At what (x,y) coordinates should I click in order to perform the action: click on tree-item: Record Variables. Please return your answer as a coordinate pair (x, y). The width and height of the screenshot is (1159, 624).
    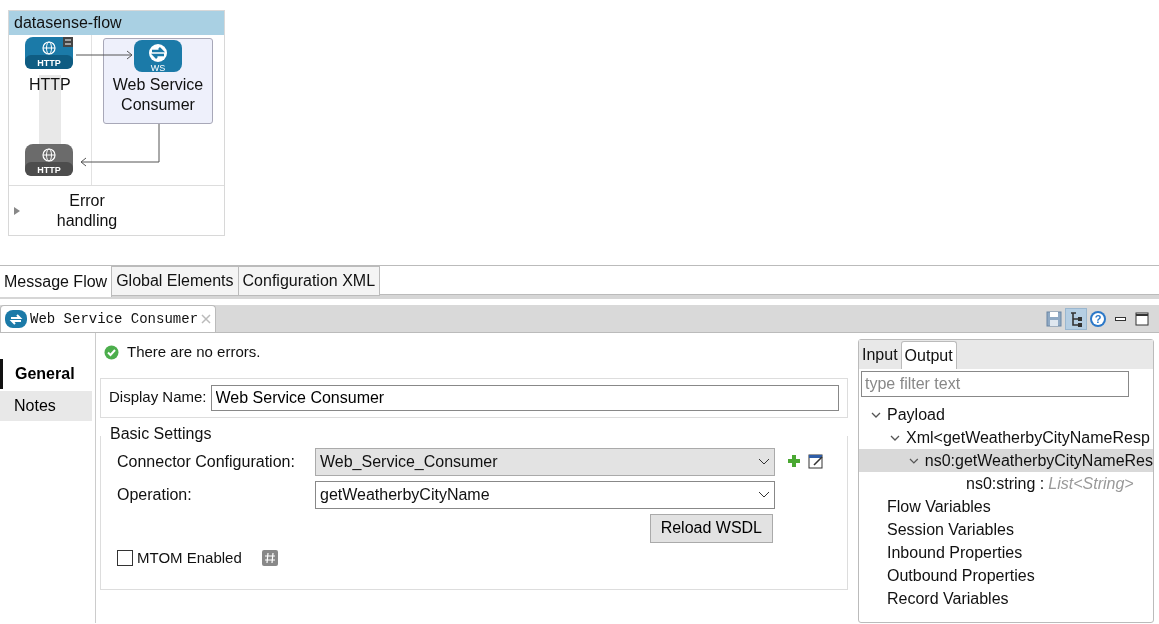
    Looking at the image, I should click on (1006, 598).